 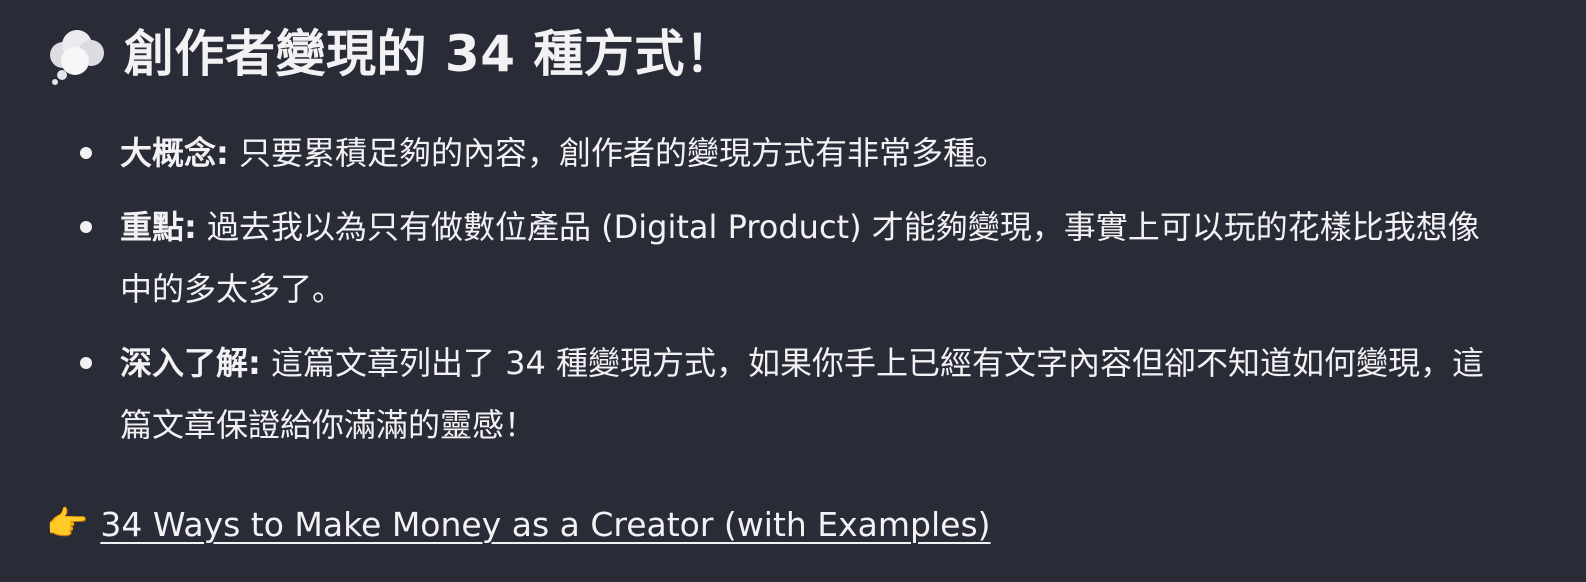 I want to click on list-item-text: 只要累積足夠的內容，創作者的變現方式有非常多種。, so click(x=622, y=153).